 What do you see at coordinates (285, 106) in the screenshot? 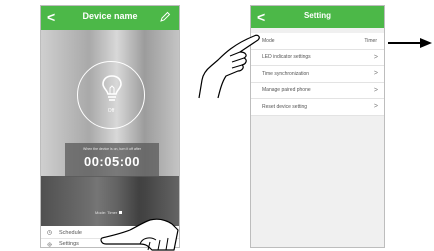
I see `setting-label: Reset device setting` at bounding box center [285, 106].